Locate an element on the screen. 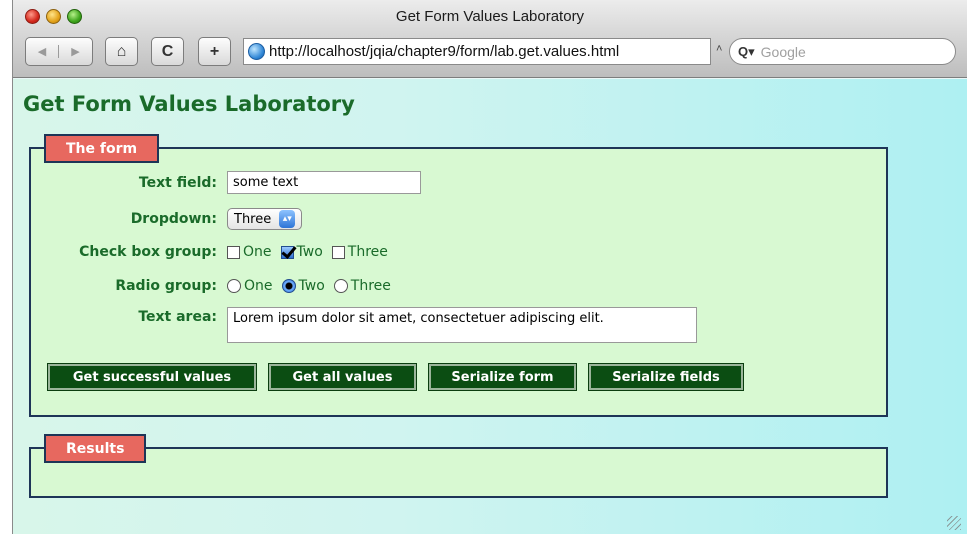 This screenshot has height=534, width=967. checkbox-three: Three is located at coordinates (359, 252).